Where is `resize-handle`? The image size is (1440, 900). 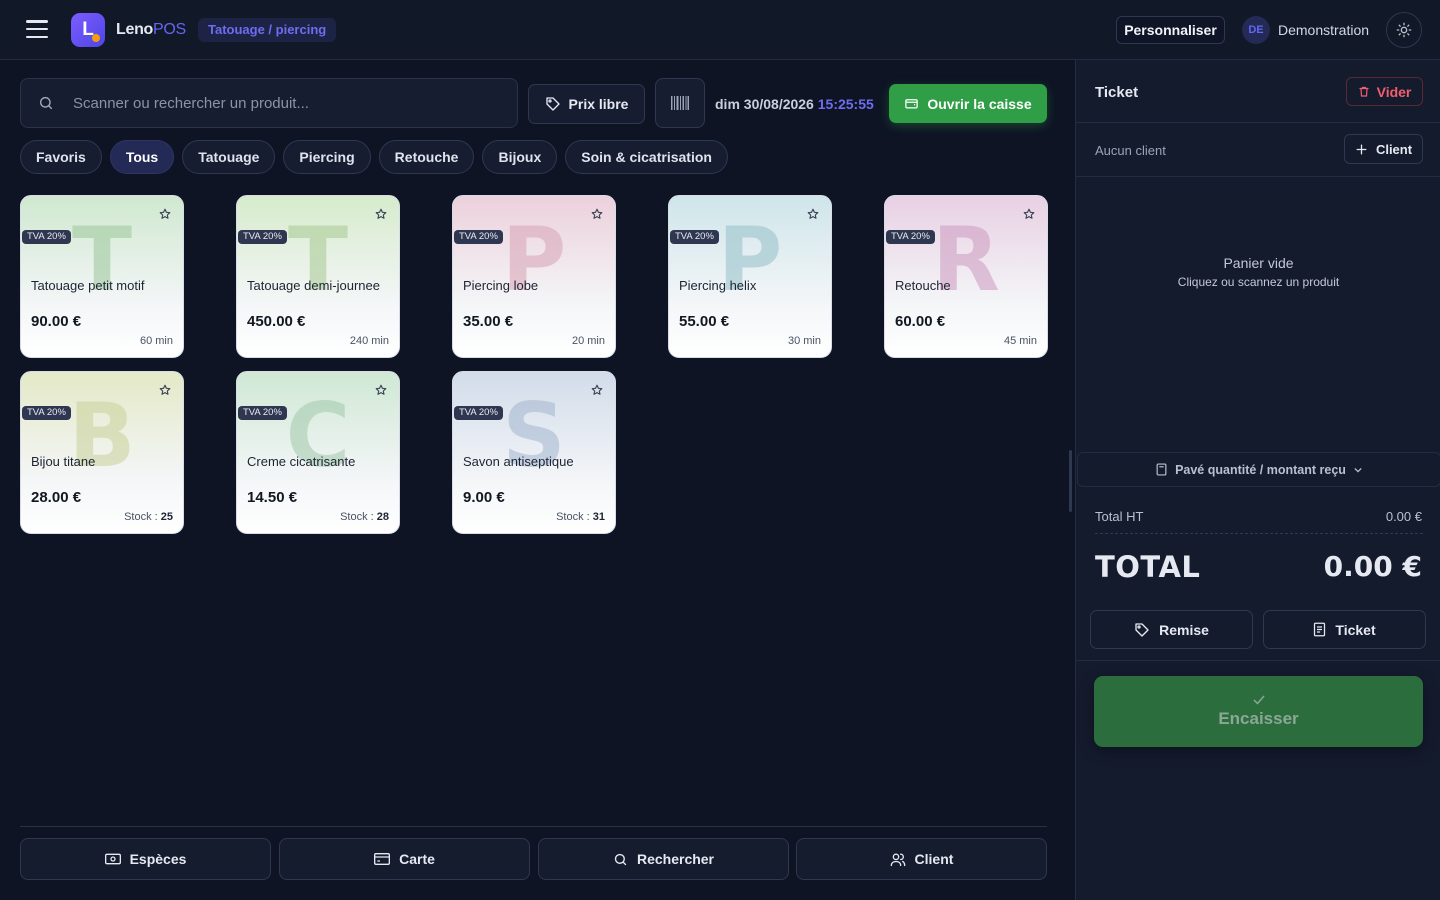 resize-handle is located at coordinates (1070, 481).